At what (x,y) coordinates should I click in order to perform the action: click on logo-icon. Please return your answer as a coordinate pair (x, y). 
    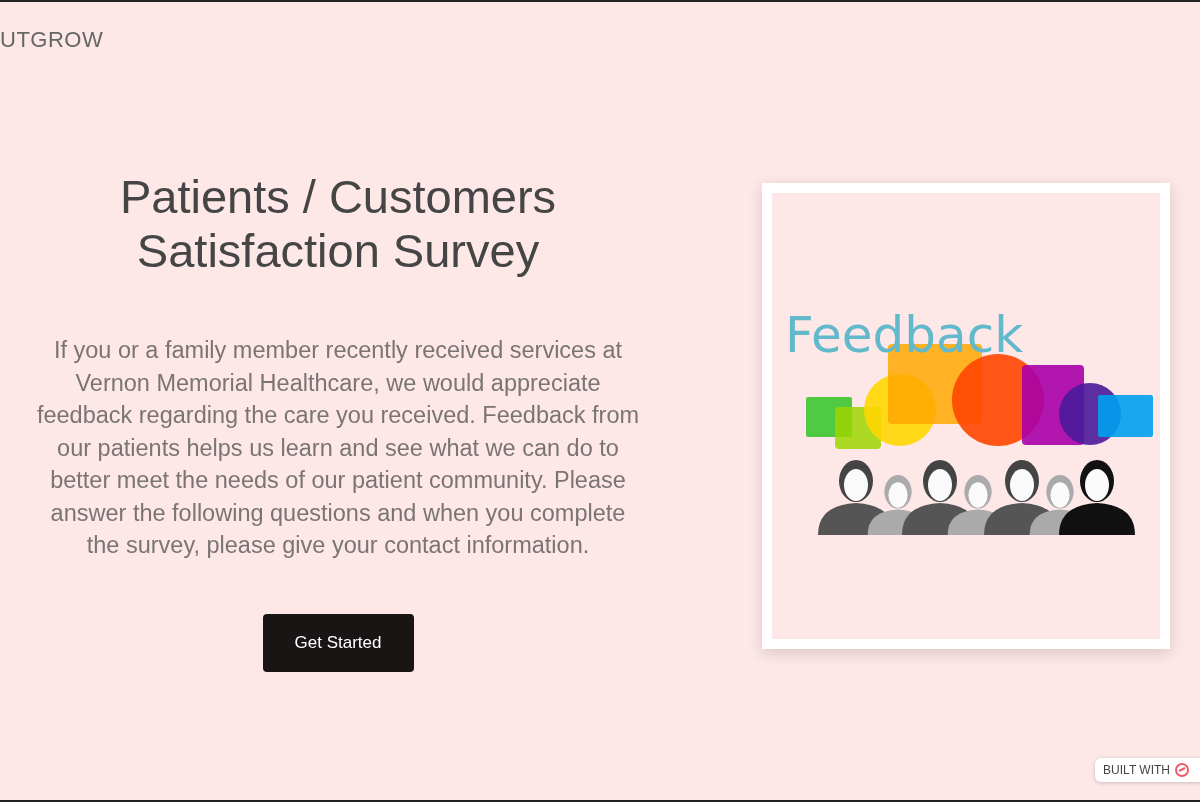
    Looking at the image, I should click on (1182, 770).